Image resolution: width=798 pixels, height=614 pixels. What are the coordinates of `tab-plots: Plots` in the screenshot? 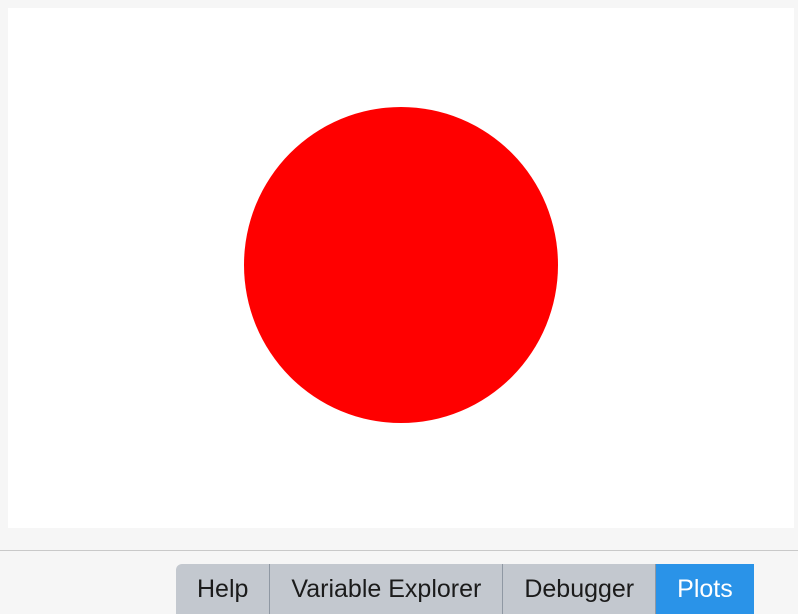 It's located at (705, 589).